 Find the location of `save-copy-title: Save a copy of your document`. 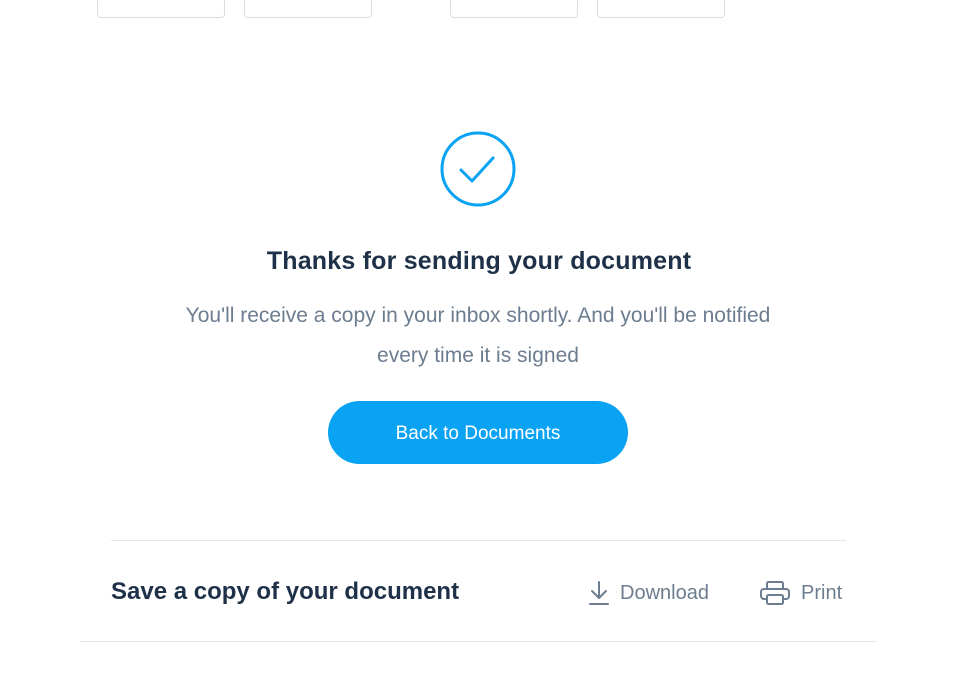

save-copy-title: Save a copy of your document is located at coordinates (285, 591).